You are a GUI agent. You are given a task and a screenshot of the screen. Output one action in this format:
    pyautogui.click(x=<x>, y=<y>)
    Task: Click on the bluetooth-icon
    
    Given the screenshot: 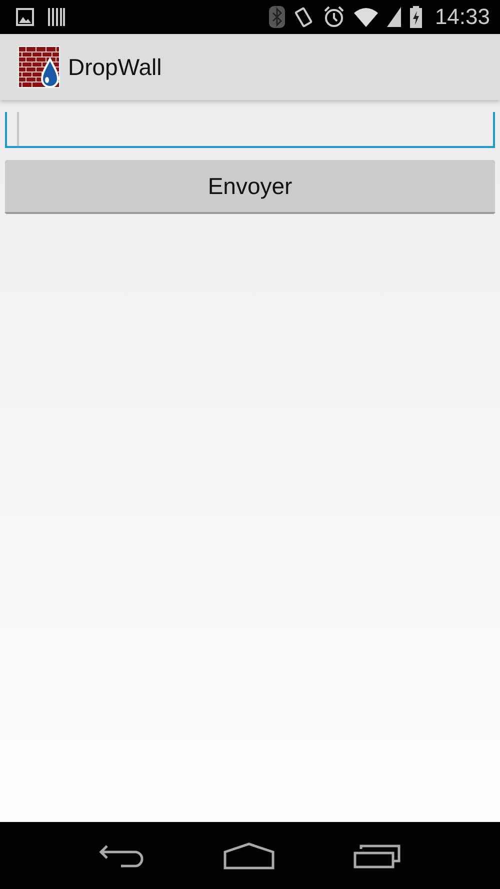 What is the action you would take?
    pyautogui.click(x=276, y=17)
    